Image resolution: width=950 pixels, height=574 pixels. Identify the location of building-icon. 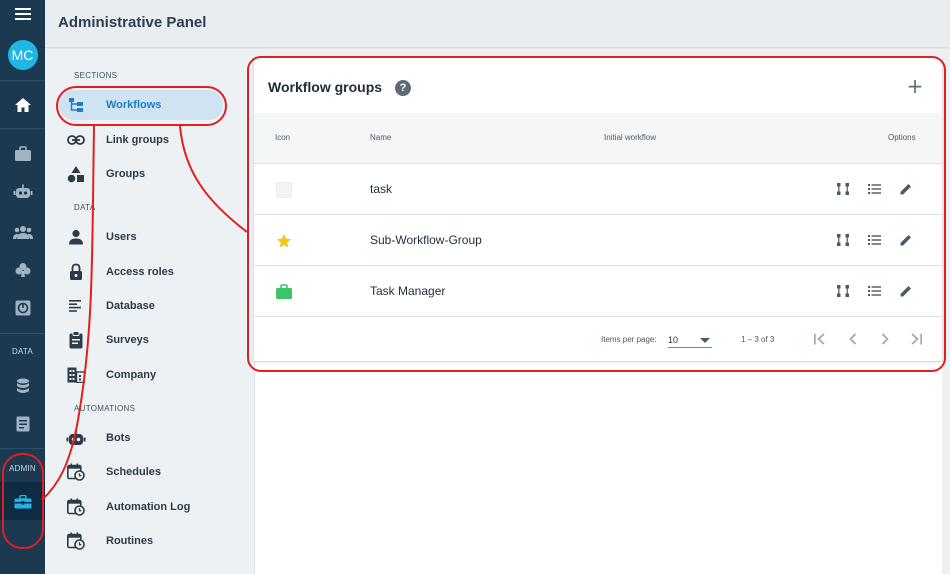
(76, 375).